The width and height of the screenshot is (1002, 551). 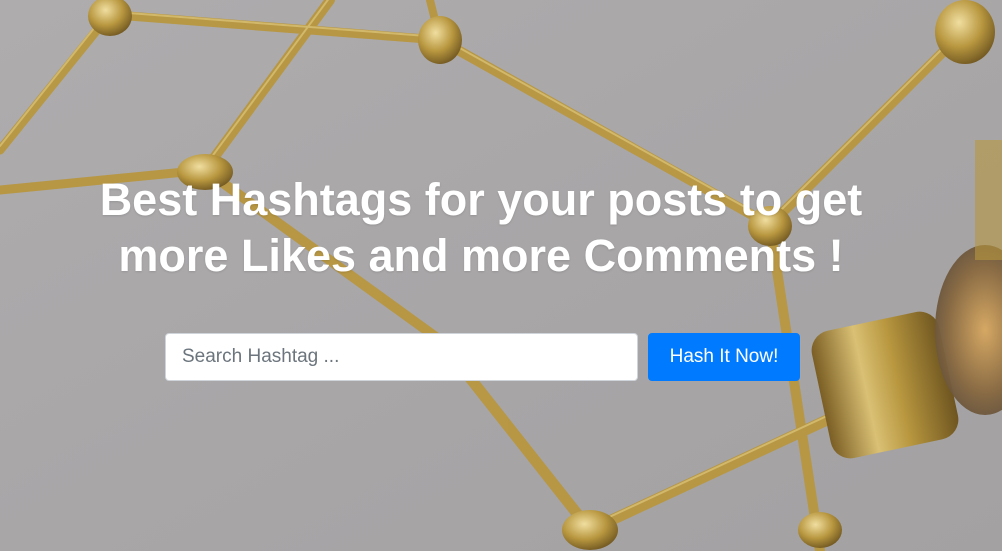 I want to click on page-title-line-2: more Likes and more Comments !, so click(x=481, y=255).